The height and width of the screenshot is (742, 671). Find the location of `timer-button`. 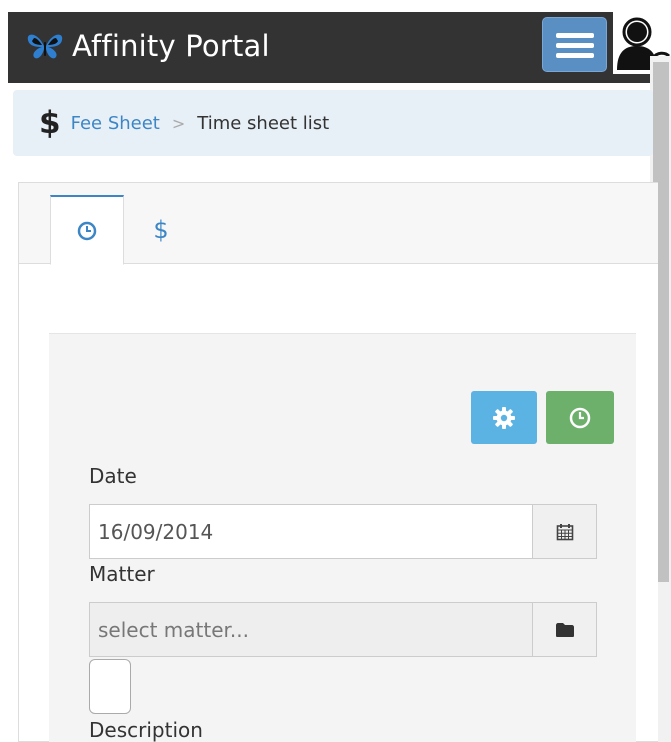

timer-button is located at coordinates (580, 417).